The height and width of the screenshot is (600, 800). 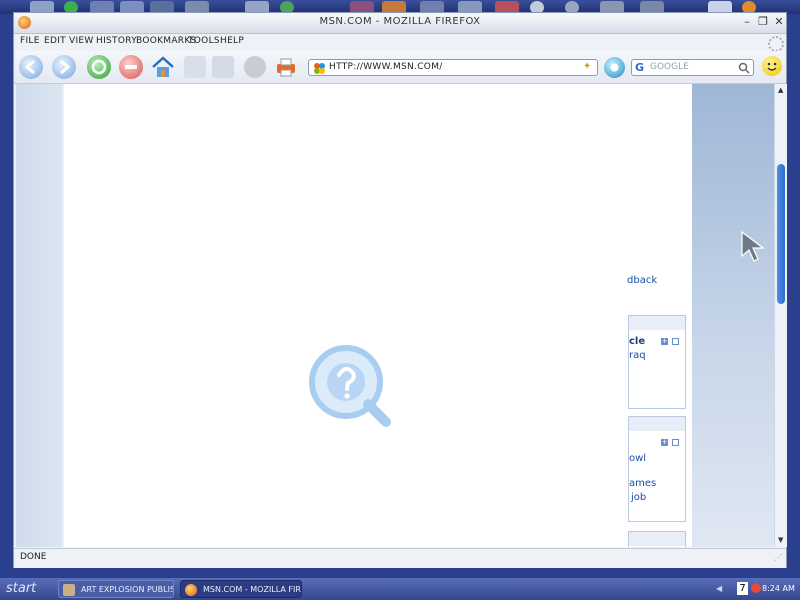 What do you see at coordinates (778, 557) in the screenshot?
I see `resize-grip-icon: ⋰` at bounding box center [778, 557].